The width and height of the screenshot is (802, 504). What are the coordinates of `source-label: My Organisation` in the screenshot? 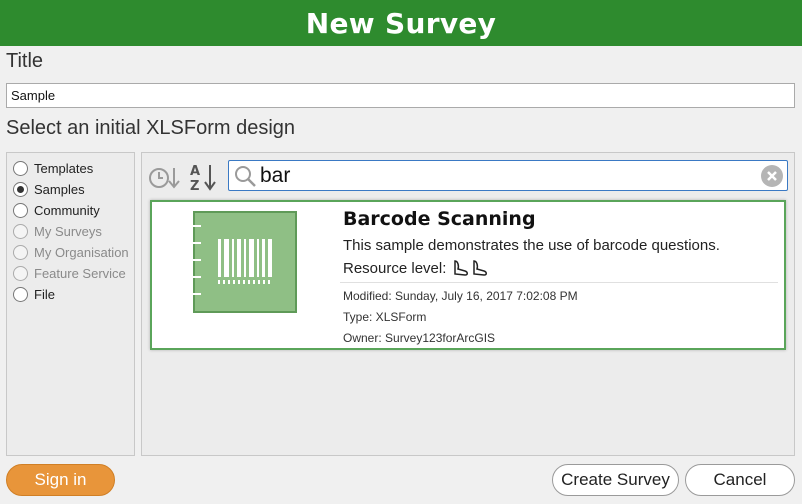 It's located at (81, 252).